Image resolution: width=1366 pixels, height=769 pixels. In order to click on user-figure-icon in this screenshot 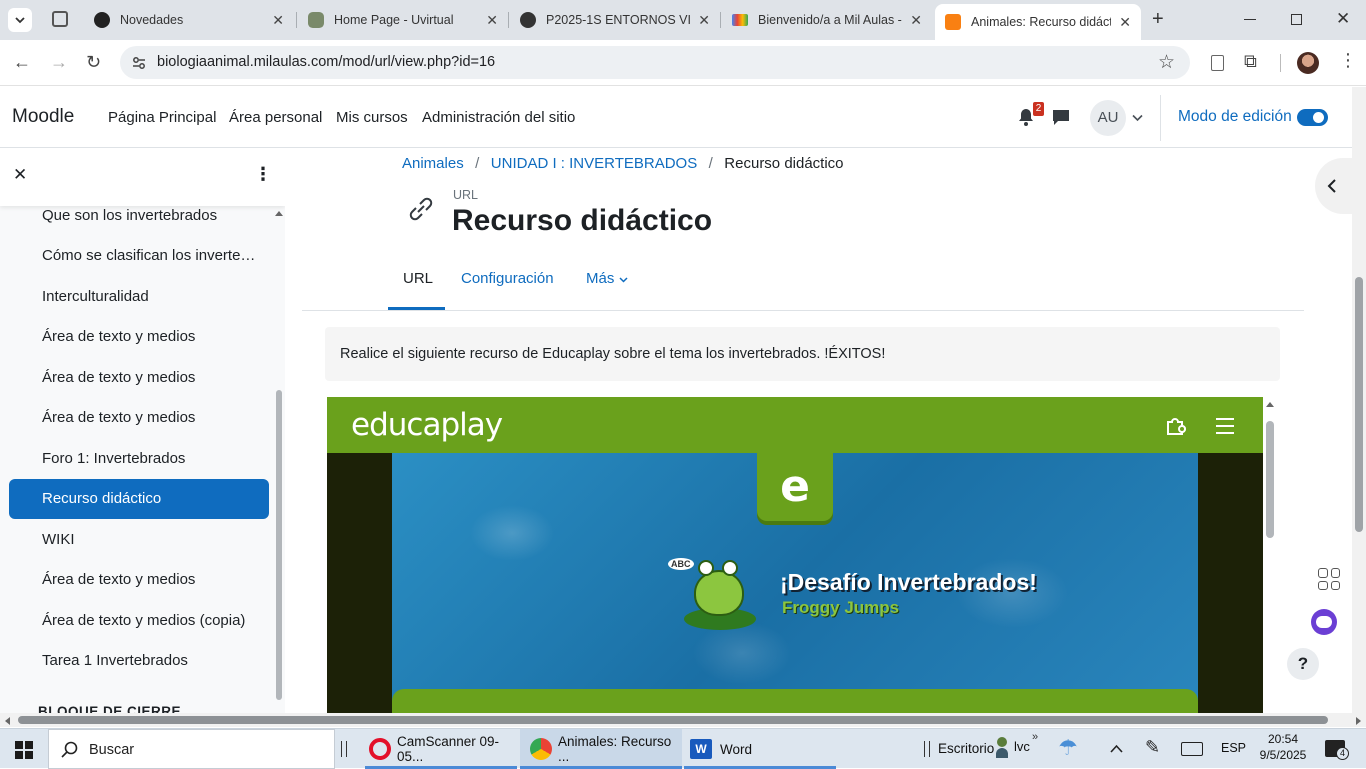, I will do `click(1002, 748)`.